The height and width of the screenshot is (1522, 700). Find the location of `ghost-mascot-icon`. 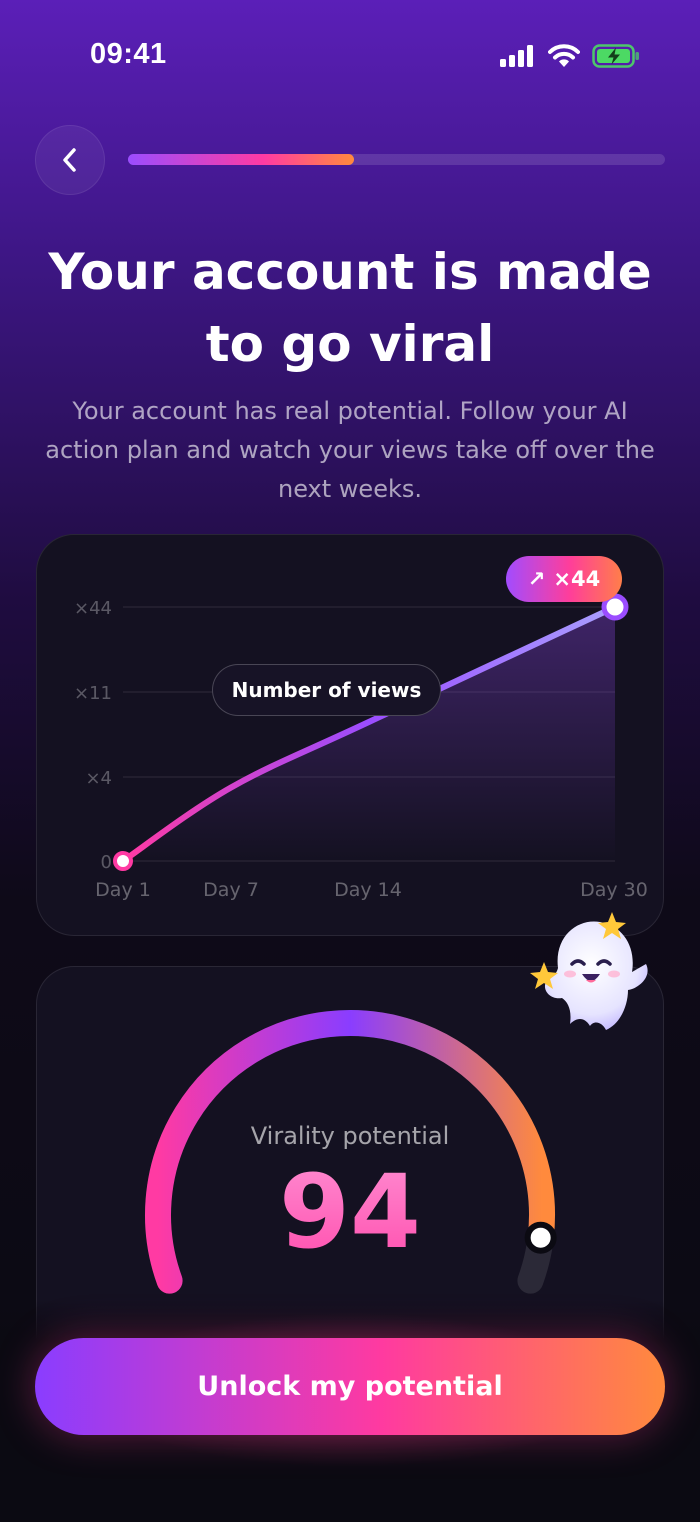

ghost-mascot-icon is located at coordinates (589, 971).